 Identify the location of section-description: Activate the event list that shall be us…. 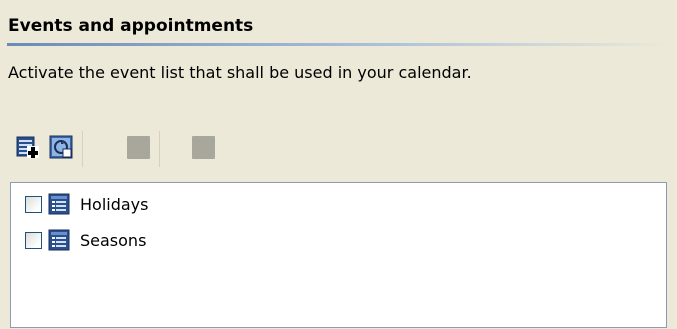
(240, 72).